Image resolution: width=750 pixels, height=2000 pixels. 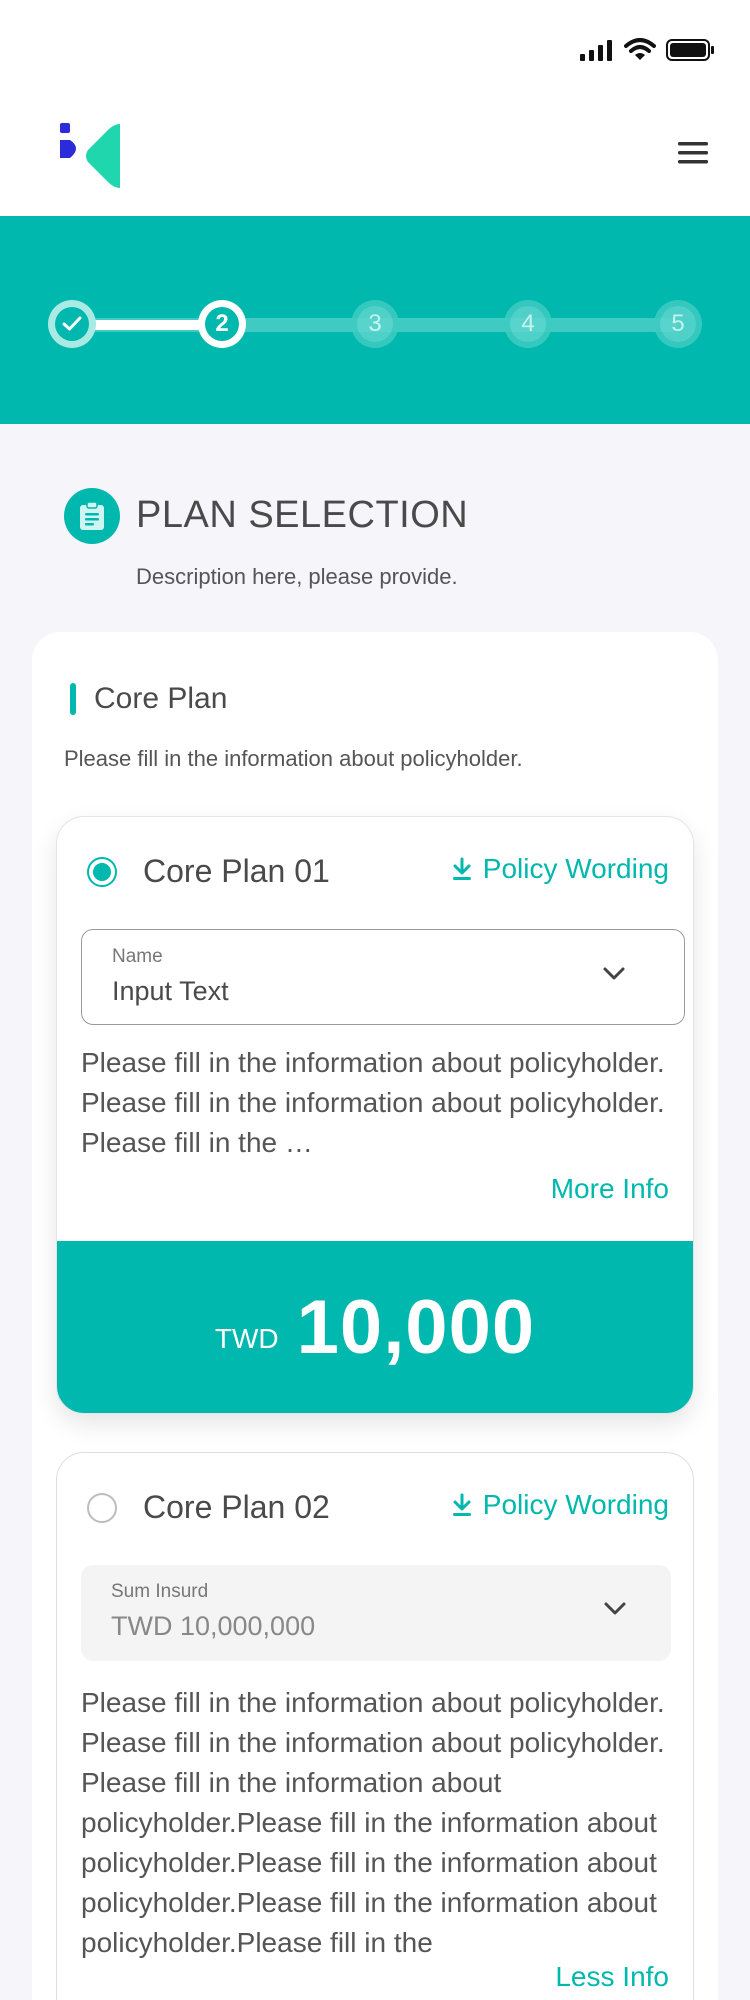 I want to click on hamburger-menu-icon, so click(x=693, y=153).